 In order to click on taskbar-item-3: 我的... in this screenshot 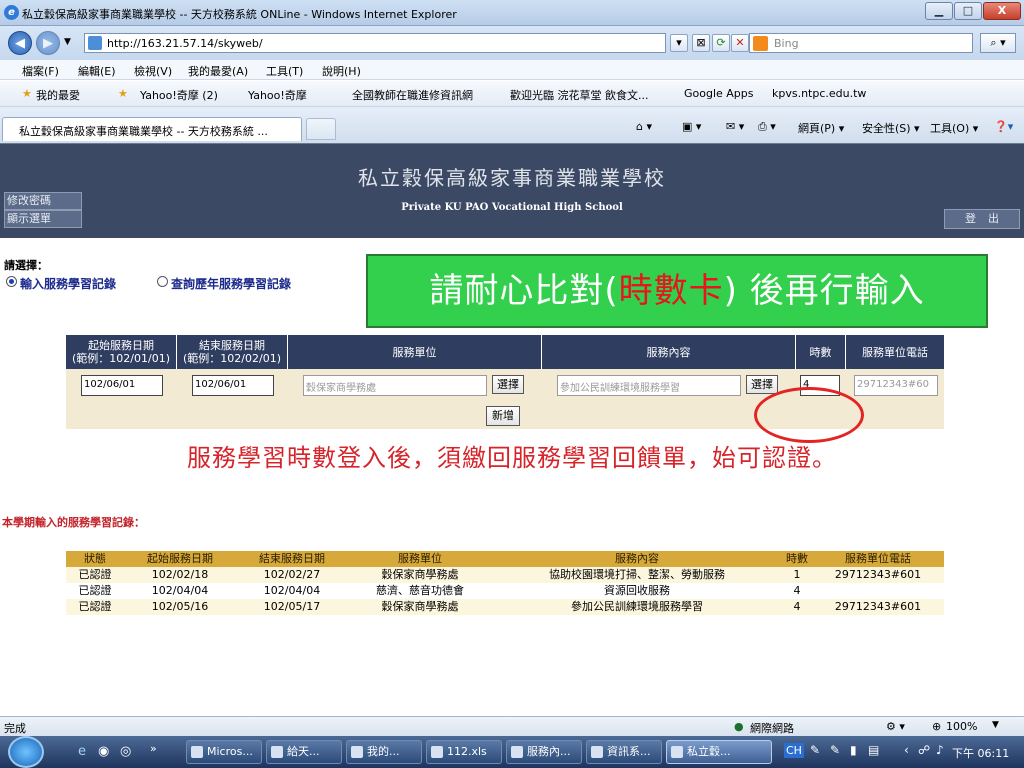, I will do `click(384, 752)`.